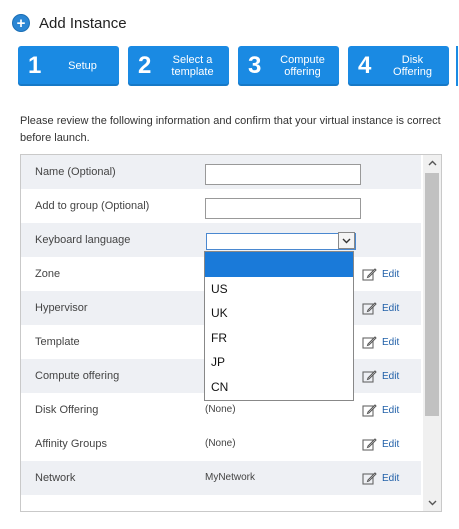 Image resolution: width=459 pixels, height=529 pixels. Describe the element at coordinates (279, 387) in the screenshot. I see `dropdown-option-cn: CN` at that location.